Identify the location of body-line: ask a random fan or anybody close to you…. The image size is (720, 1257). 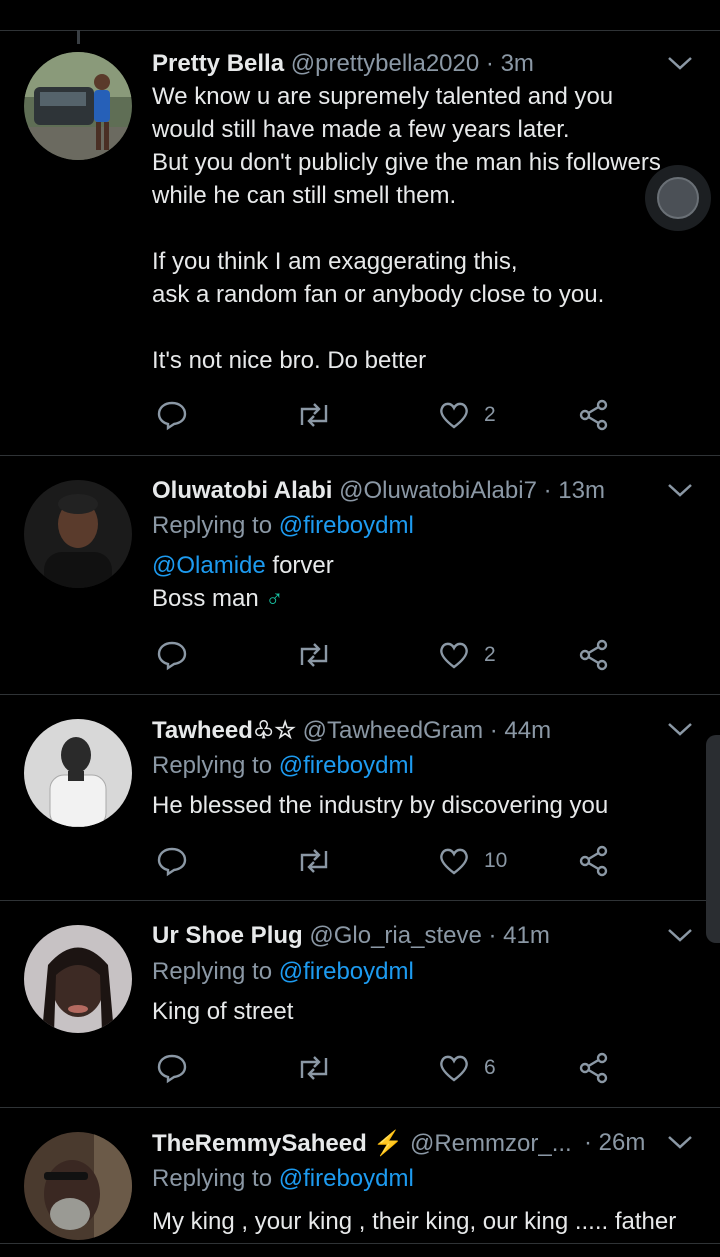
(378, 294).